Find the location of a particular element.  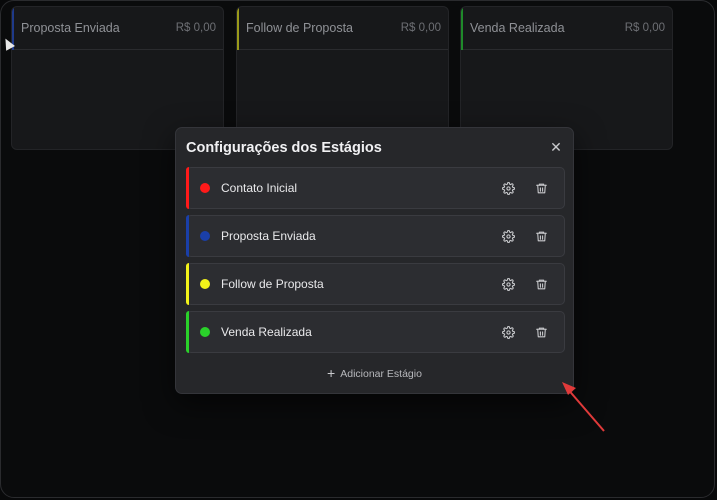

column-title: Venda Realizada is located at coordinates (517, 28).